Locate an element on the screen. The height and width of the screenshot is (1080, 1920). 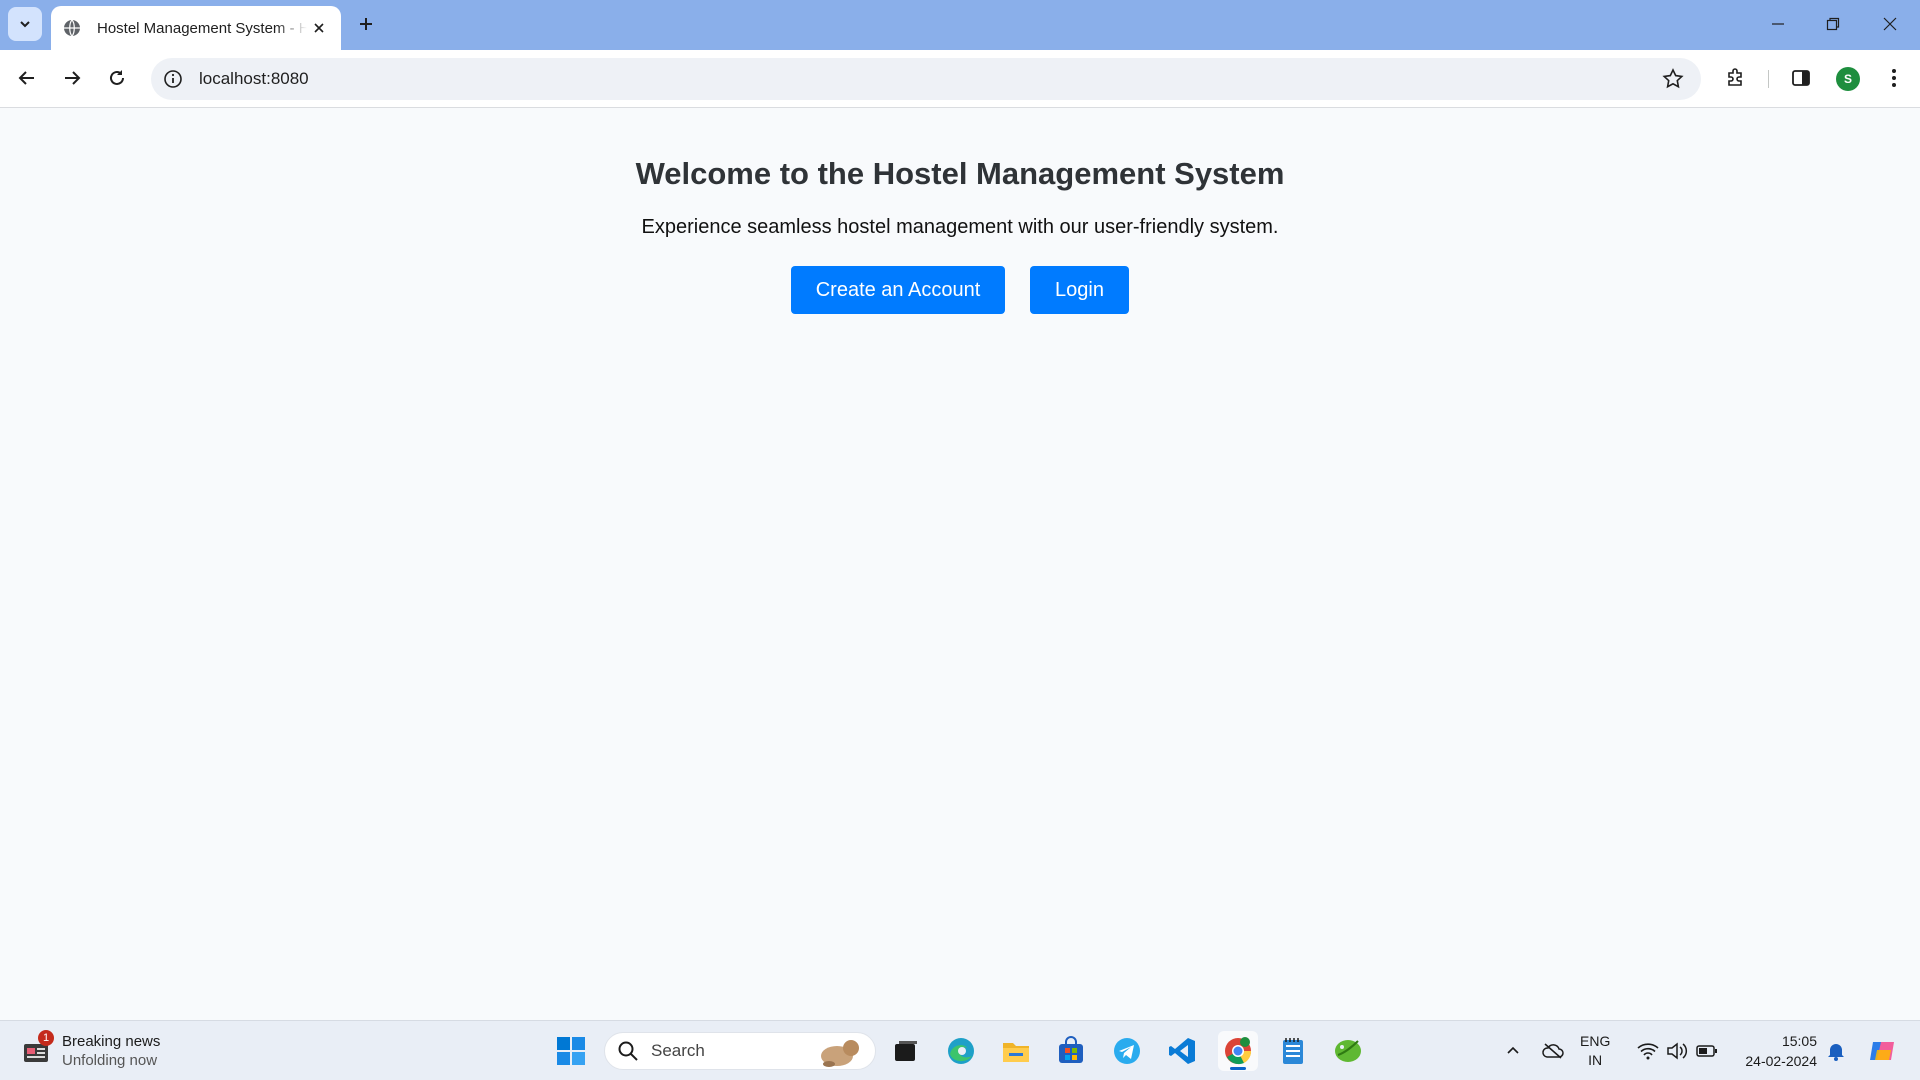
restore-icon is located at coordinates (1833, 24).